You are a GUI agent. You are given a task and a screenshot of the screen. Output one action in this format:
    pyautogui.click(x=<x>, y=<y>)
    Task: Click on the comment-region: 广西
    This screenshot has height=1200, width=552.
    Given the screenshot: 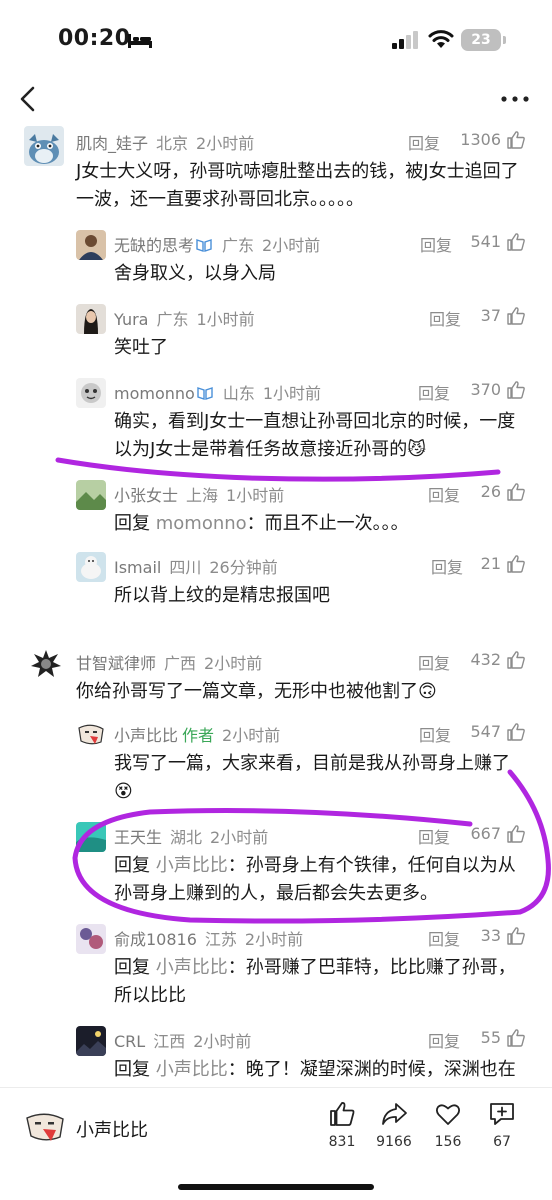 What is the action you would take?
    pyautogui.click(x=180, y=663)
    